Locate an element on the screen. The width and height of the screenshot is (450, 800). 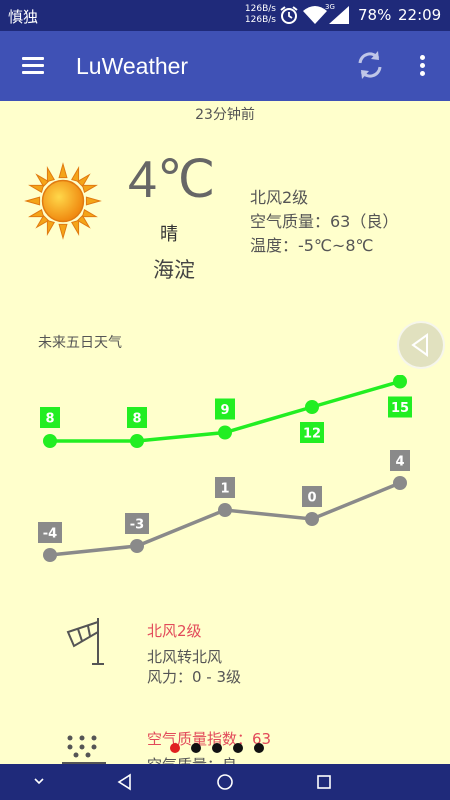
more-vert-icon is located at coordinates (422, 57).